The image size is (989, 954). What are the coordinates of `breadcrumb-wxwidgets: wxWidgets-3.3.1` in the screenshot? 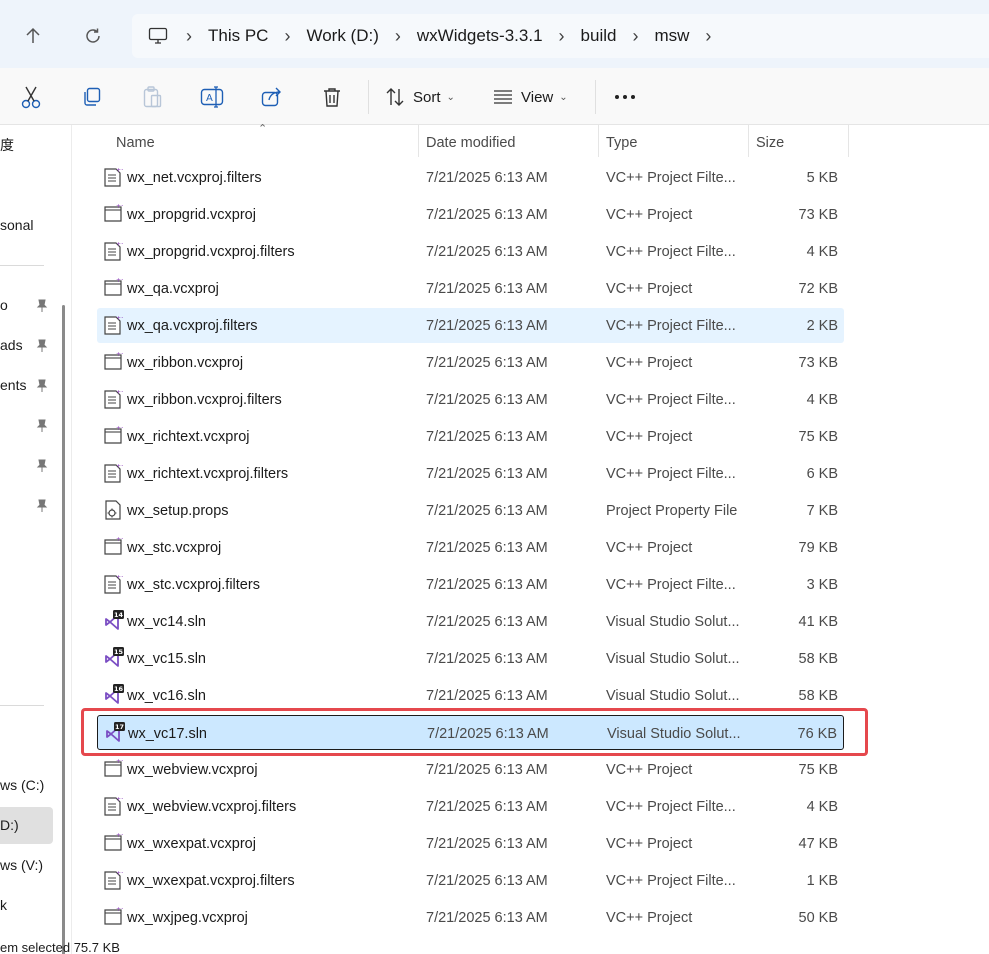 It's located at (480, 36).